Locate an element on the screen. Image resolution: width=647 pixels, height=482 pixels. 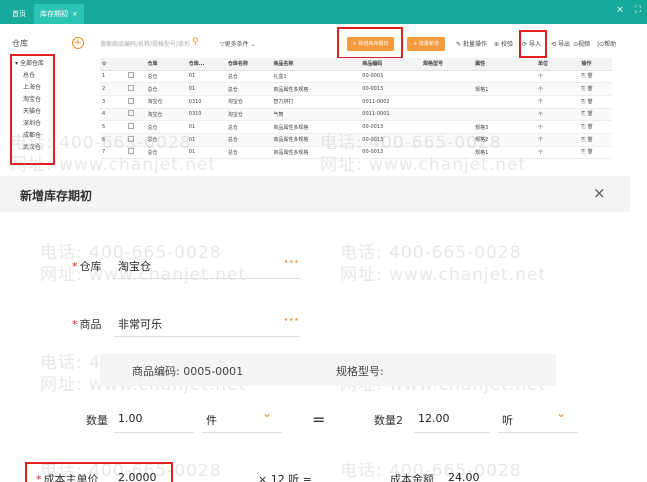
product-picker-icon: ··· is located at coordinates (292, 319).